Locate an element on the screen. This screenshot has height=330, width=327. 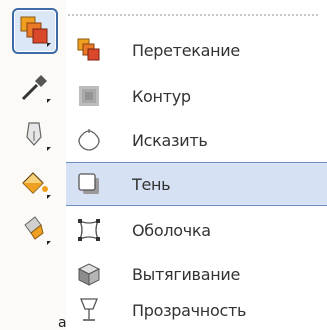
menu-item-label: Оболочка is located at coordinates (171, 230).